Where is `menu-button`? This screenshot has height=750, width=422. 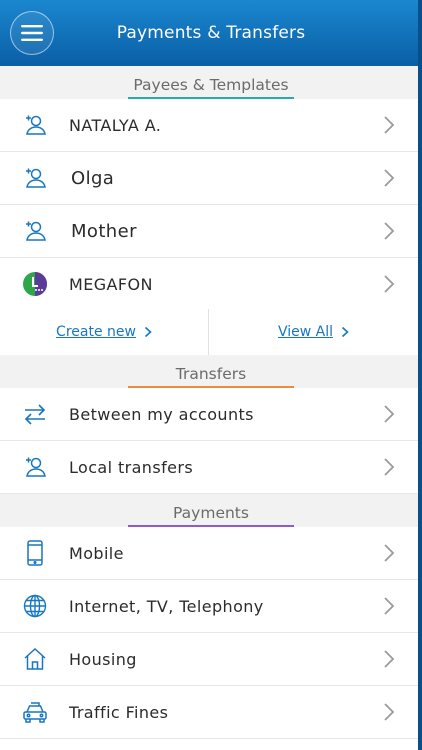 menu-button is located at coordinates (32, 33).